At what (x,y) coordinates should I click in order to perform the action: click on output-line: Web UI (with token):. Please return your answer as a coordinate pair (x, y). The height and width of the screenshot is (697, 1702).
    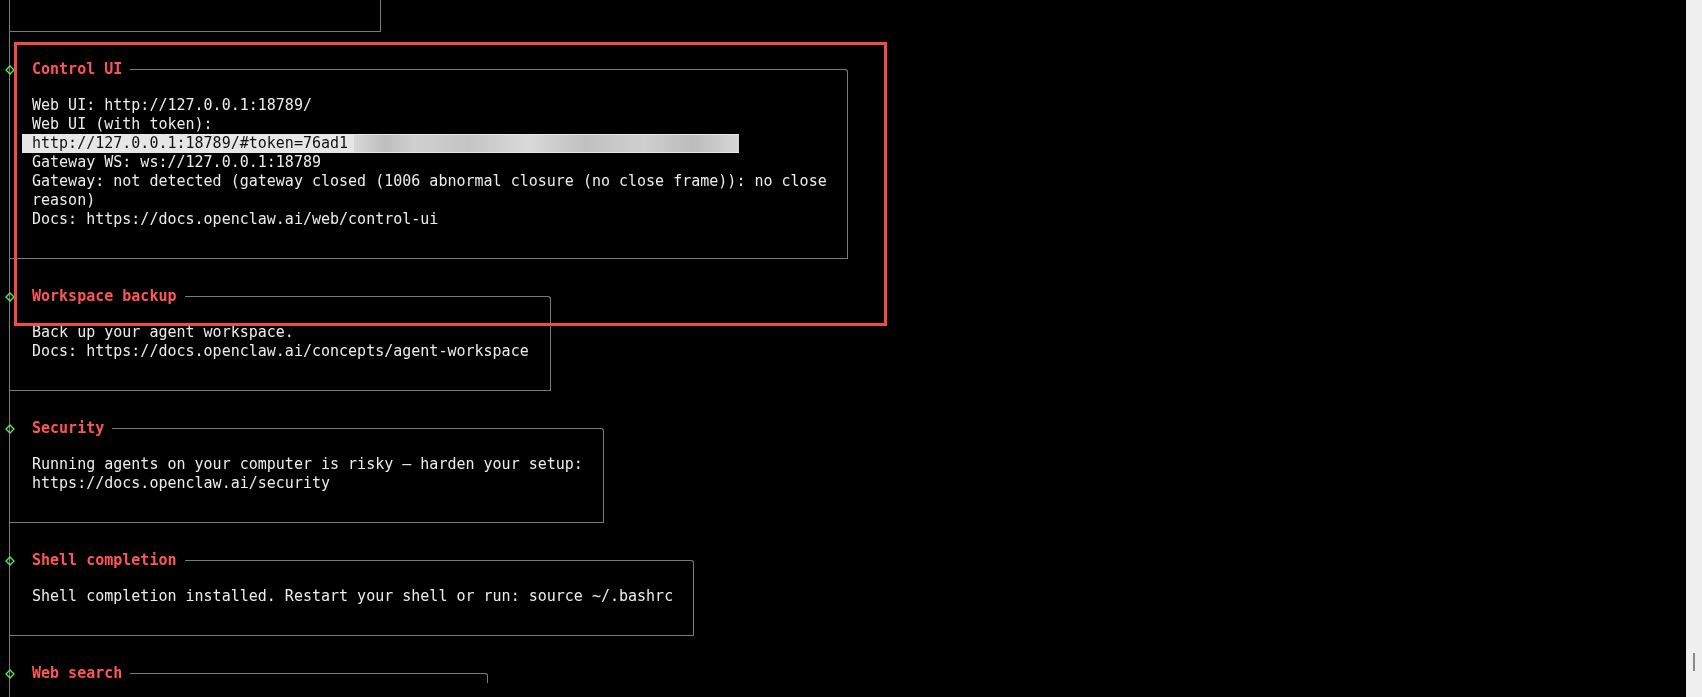
    Looking at the image, I should click on (122, 124).